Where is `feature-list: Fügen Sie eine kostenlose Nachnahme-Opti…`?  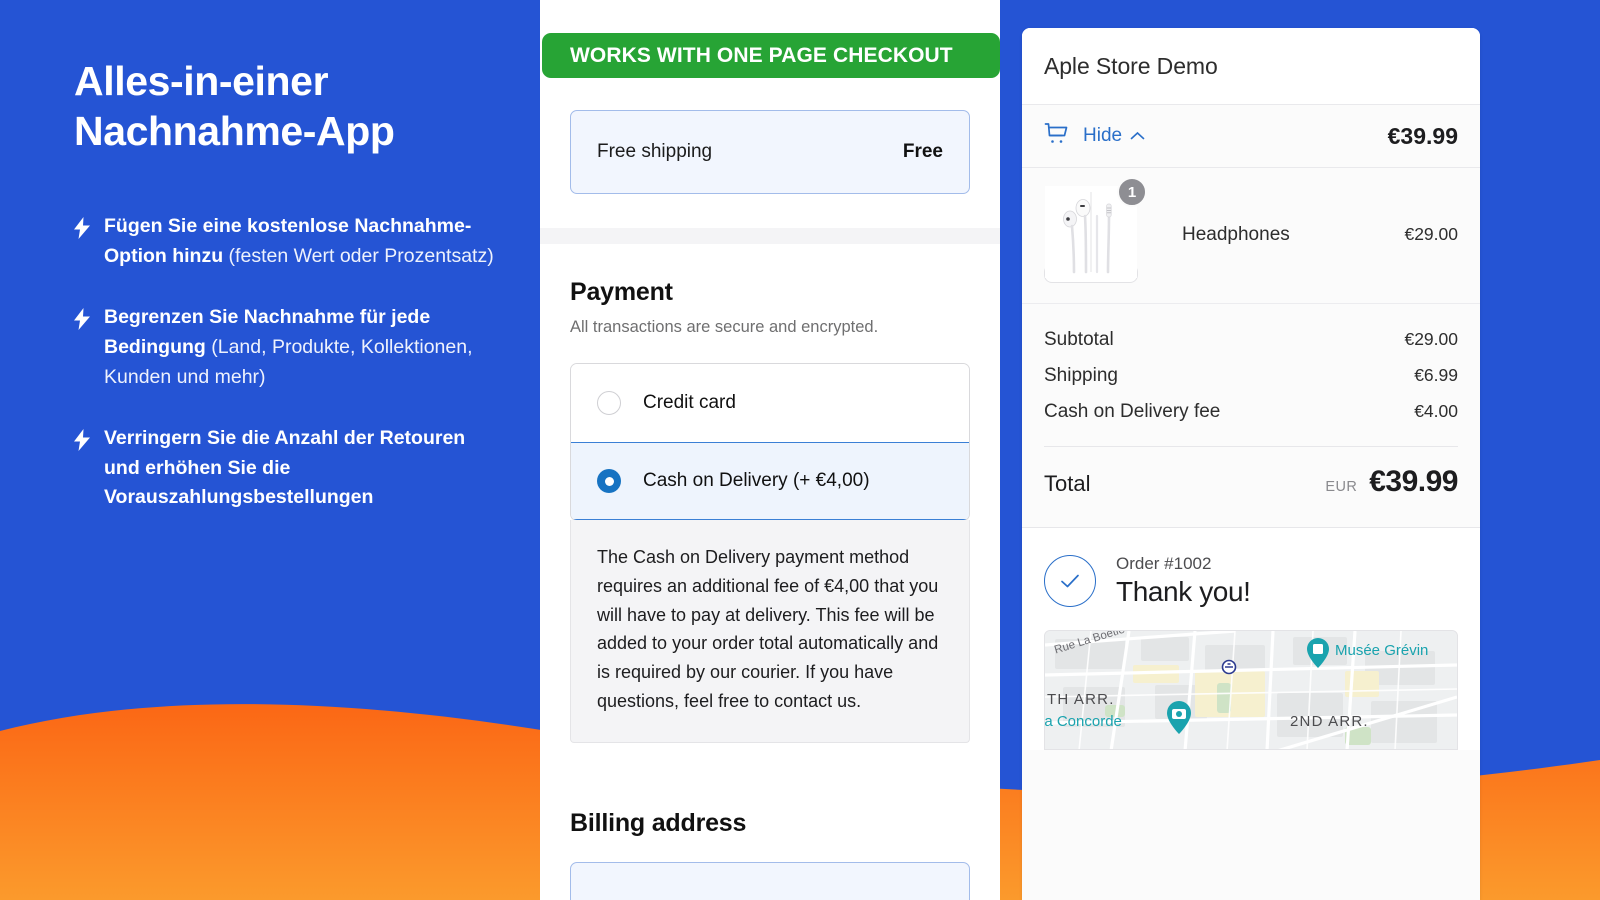
feature-list: Fügen Sie eine kostenlose Nachnahme-Opti… is located at coordinates (287, 362).